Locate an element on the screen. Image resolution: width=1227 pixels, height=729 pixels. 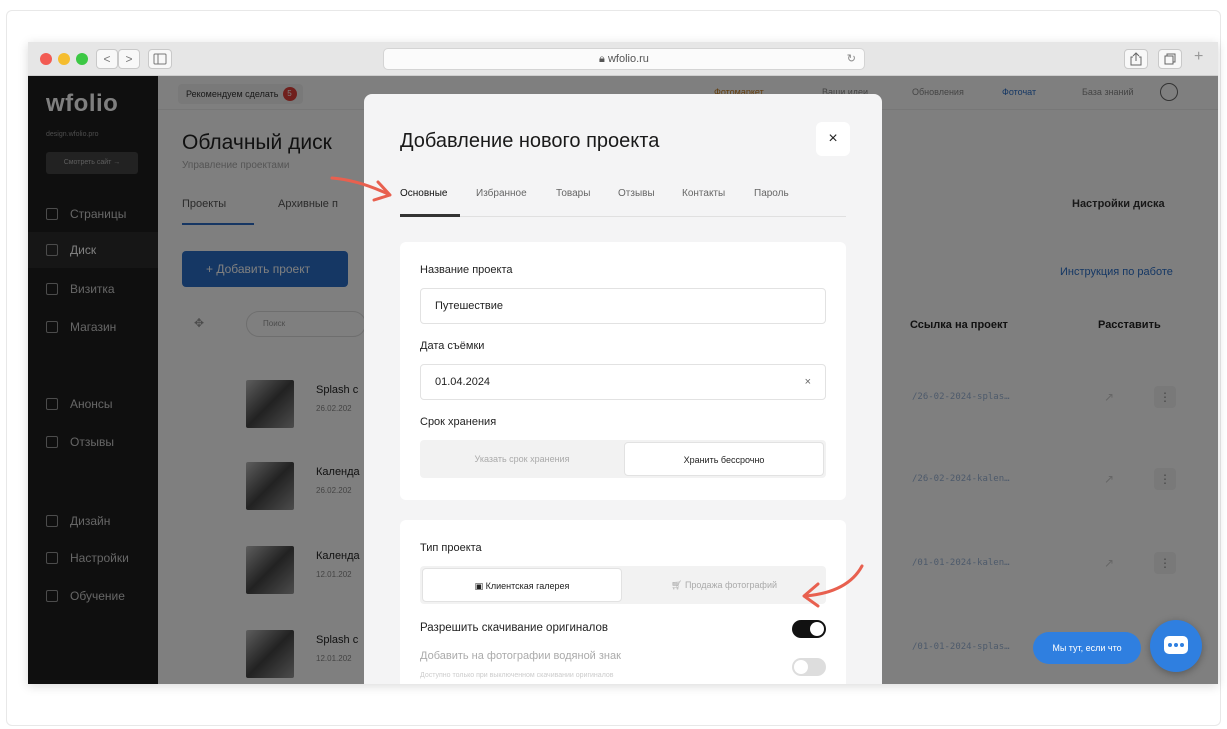
chat-button is located at coordinates (1176, 646).